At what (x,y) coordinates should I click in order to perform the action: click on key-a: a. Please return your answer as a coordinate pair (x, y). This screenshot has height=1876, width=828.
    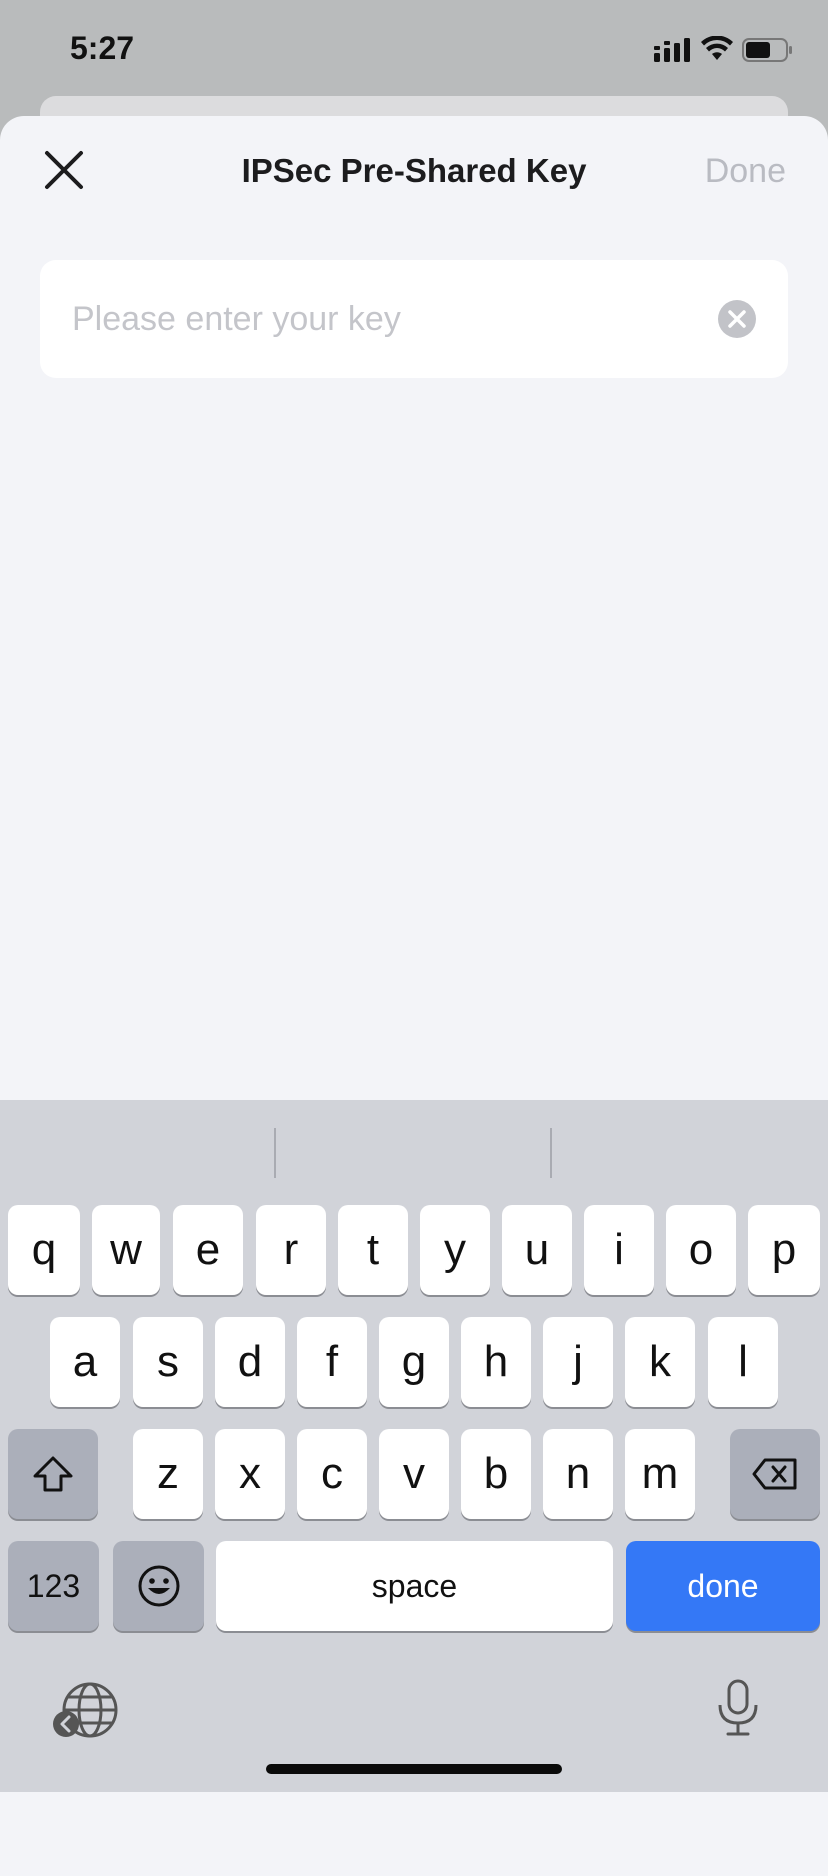
    Looking at the image, I should click on (85, 1362).